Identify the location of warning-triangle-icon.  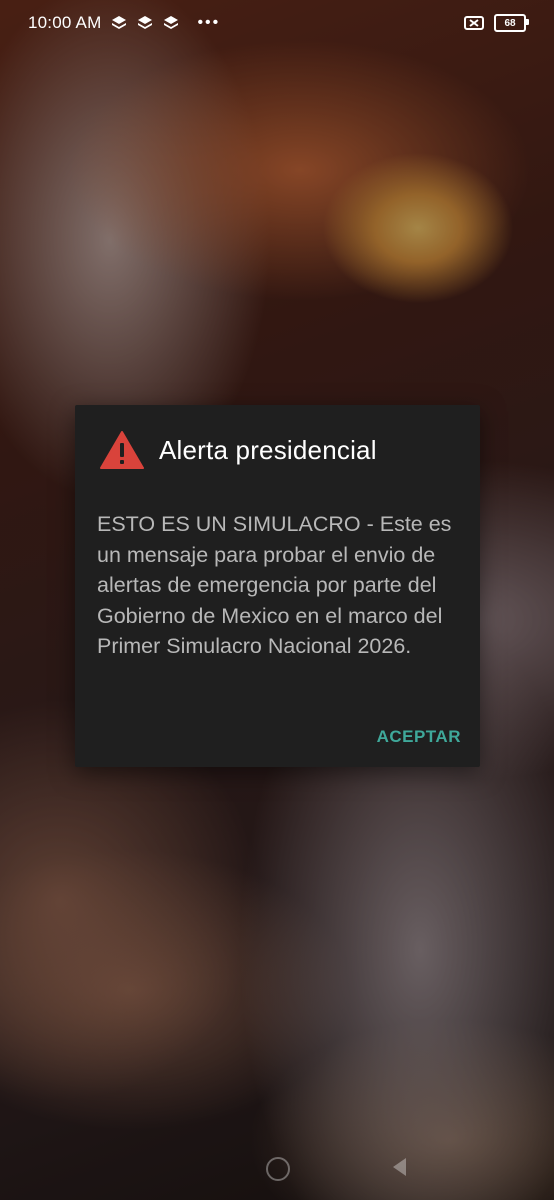
(122, 450).